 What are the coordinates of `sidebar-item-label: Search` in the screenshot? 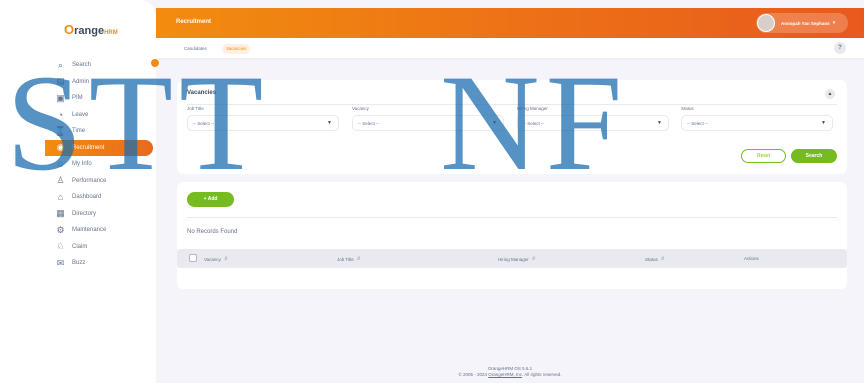 It's located at (82, 65).